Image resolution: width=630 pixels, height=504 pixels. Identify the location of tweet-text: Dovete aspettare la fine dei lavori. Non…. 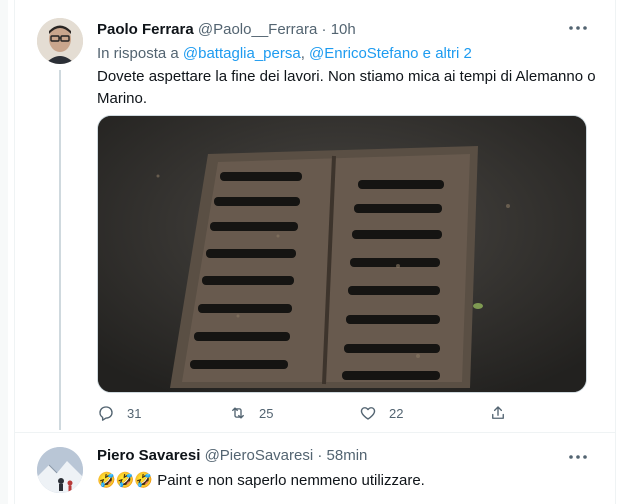
(346, 87).